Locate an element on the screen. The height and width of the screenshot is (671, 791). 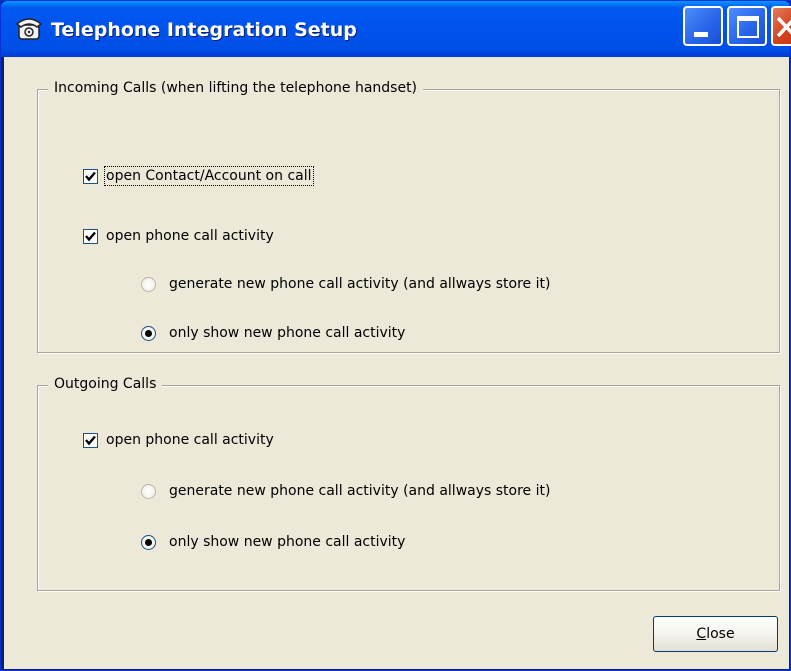
open-contact-checkbox is located at coordinates (90, 176).